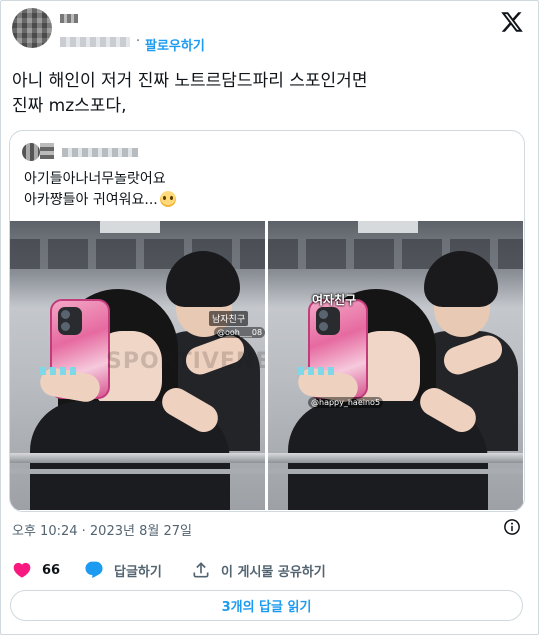 The image size is (539, 635). I want to click on quoted-author-name-redacted, so click(47, 151).